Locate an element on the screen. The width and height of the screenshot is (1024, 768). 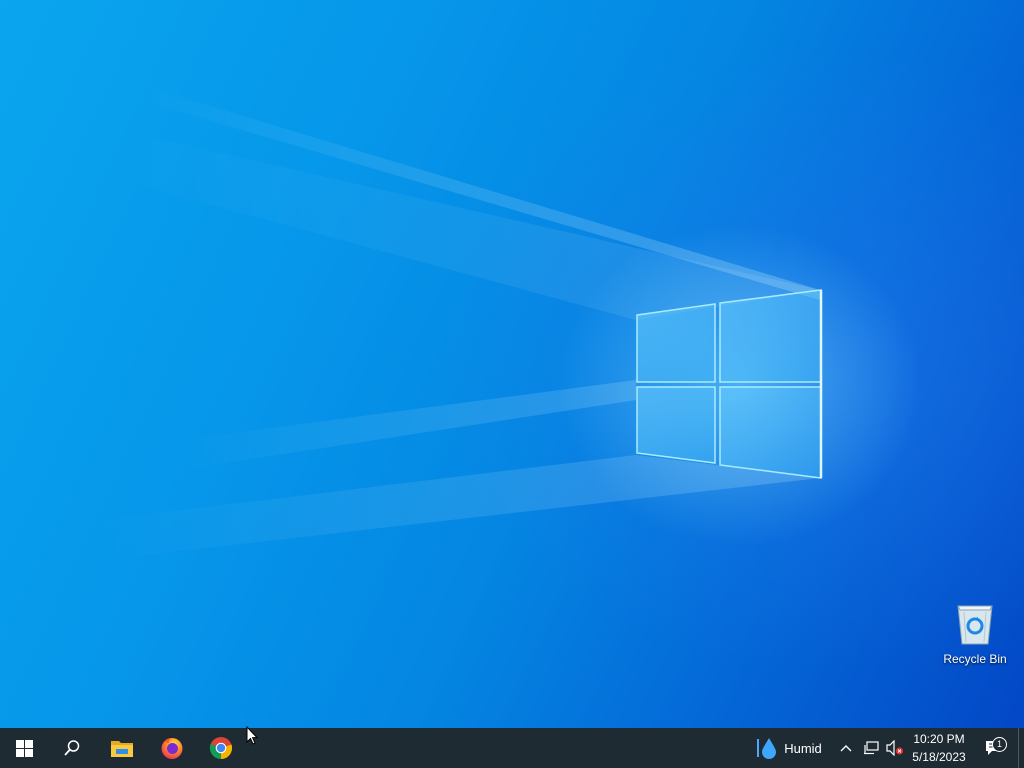
recycle-bin-icon is located at coordinates (975, 625).